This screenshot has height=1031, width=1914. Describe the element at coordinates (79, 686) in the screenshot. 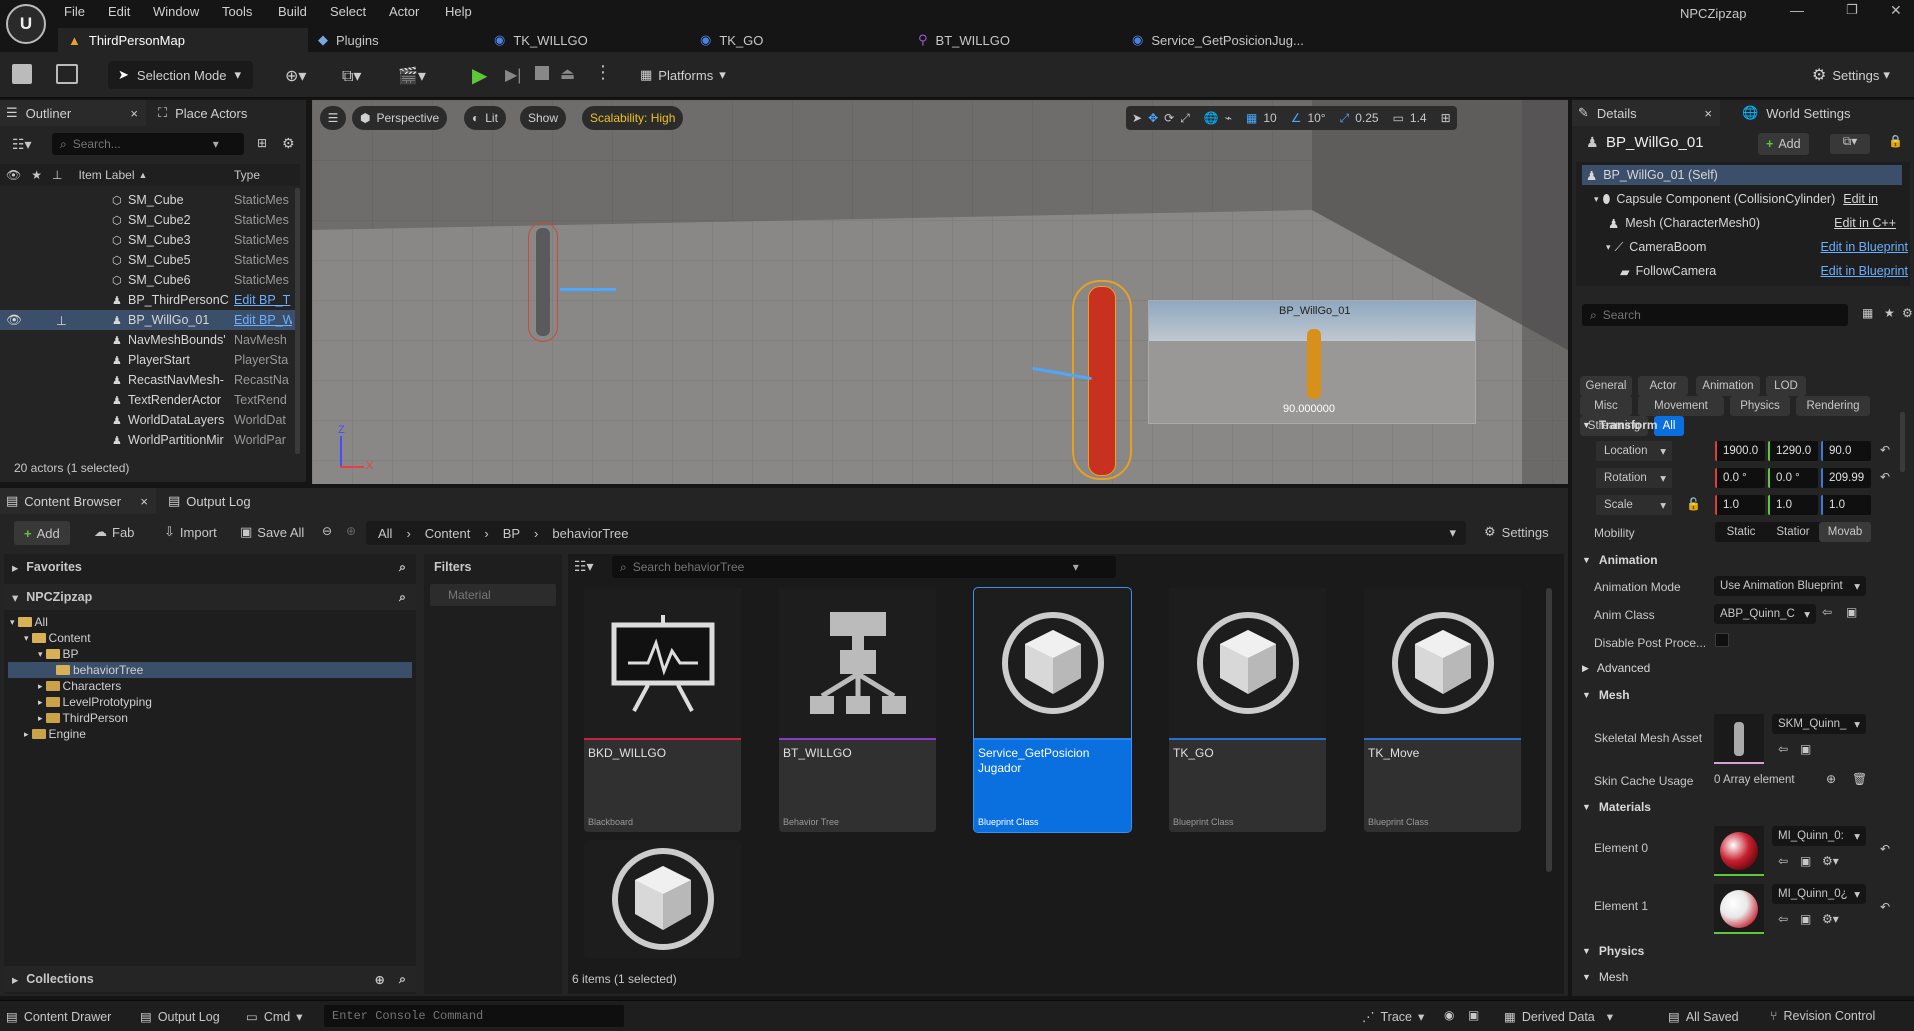

I see `tree-characters: ▸ Characters` at that location.